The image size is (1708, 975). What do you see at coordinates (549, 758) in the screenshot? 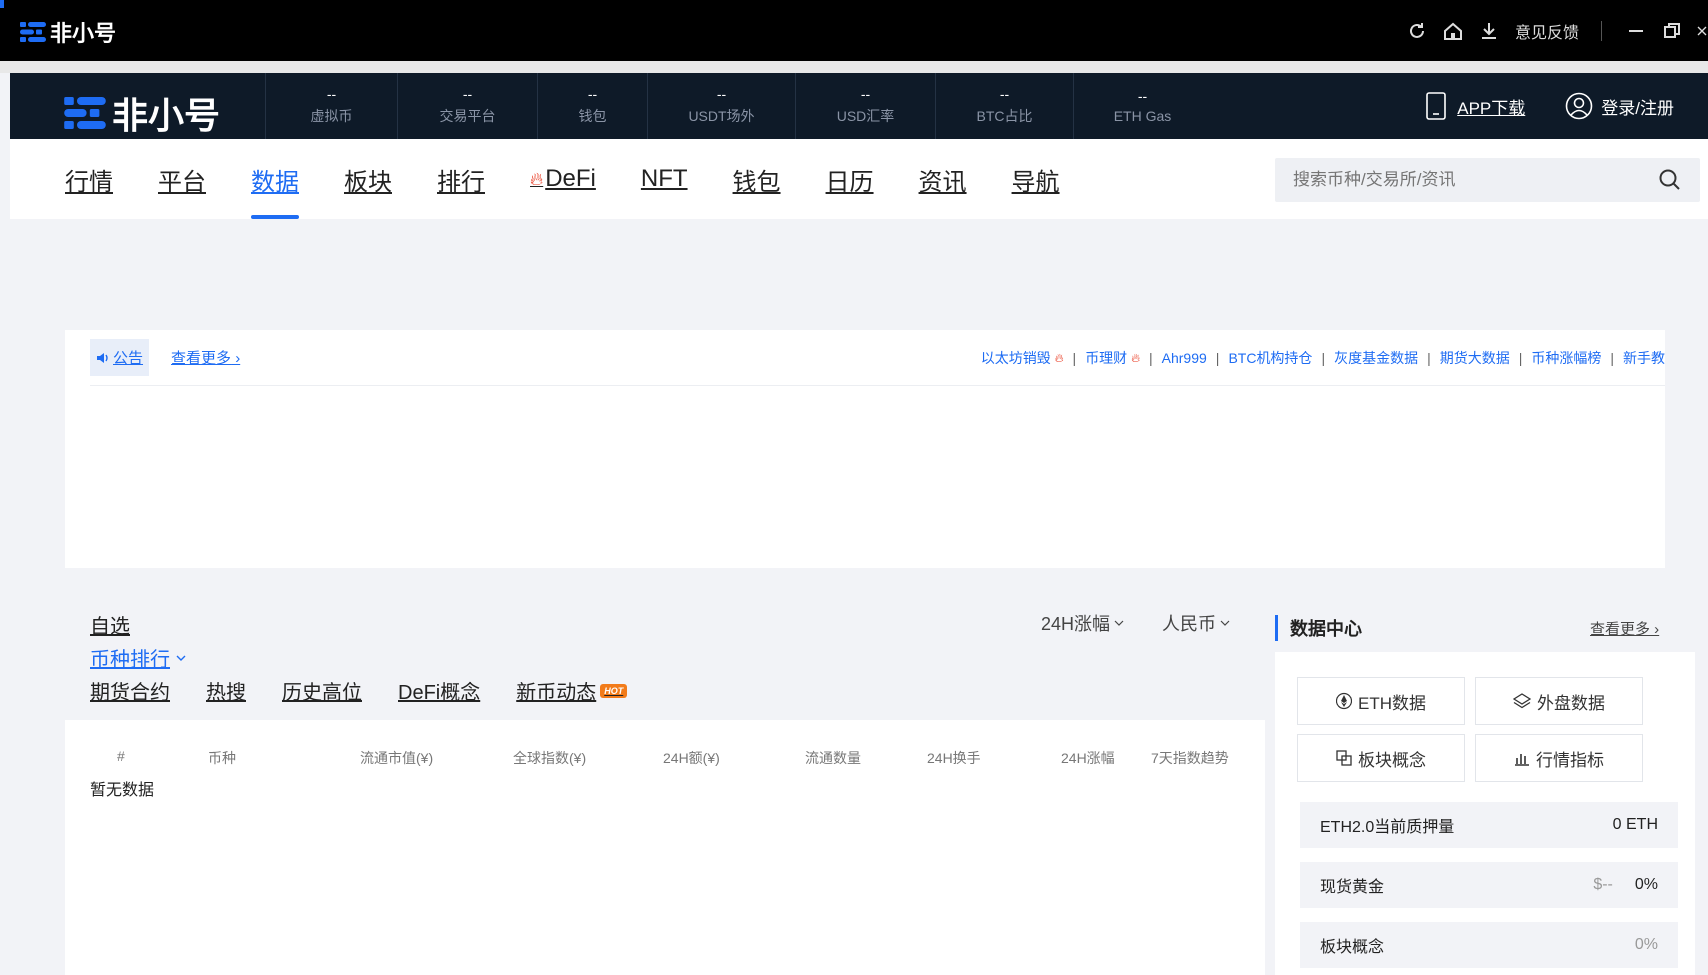
I see `column-header-global-index: 全球指数(¥)` at bounding box center [549, 758].